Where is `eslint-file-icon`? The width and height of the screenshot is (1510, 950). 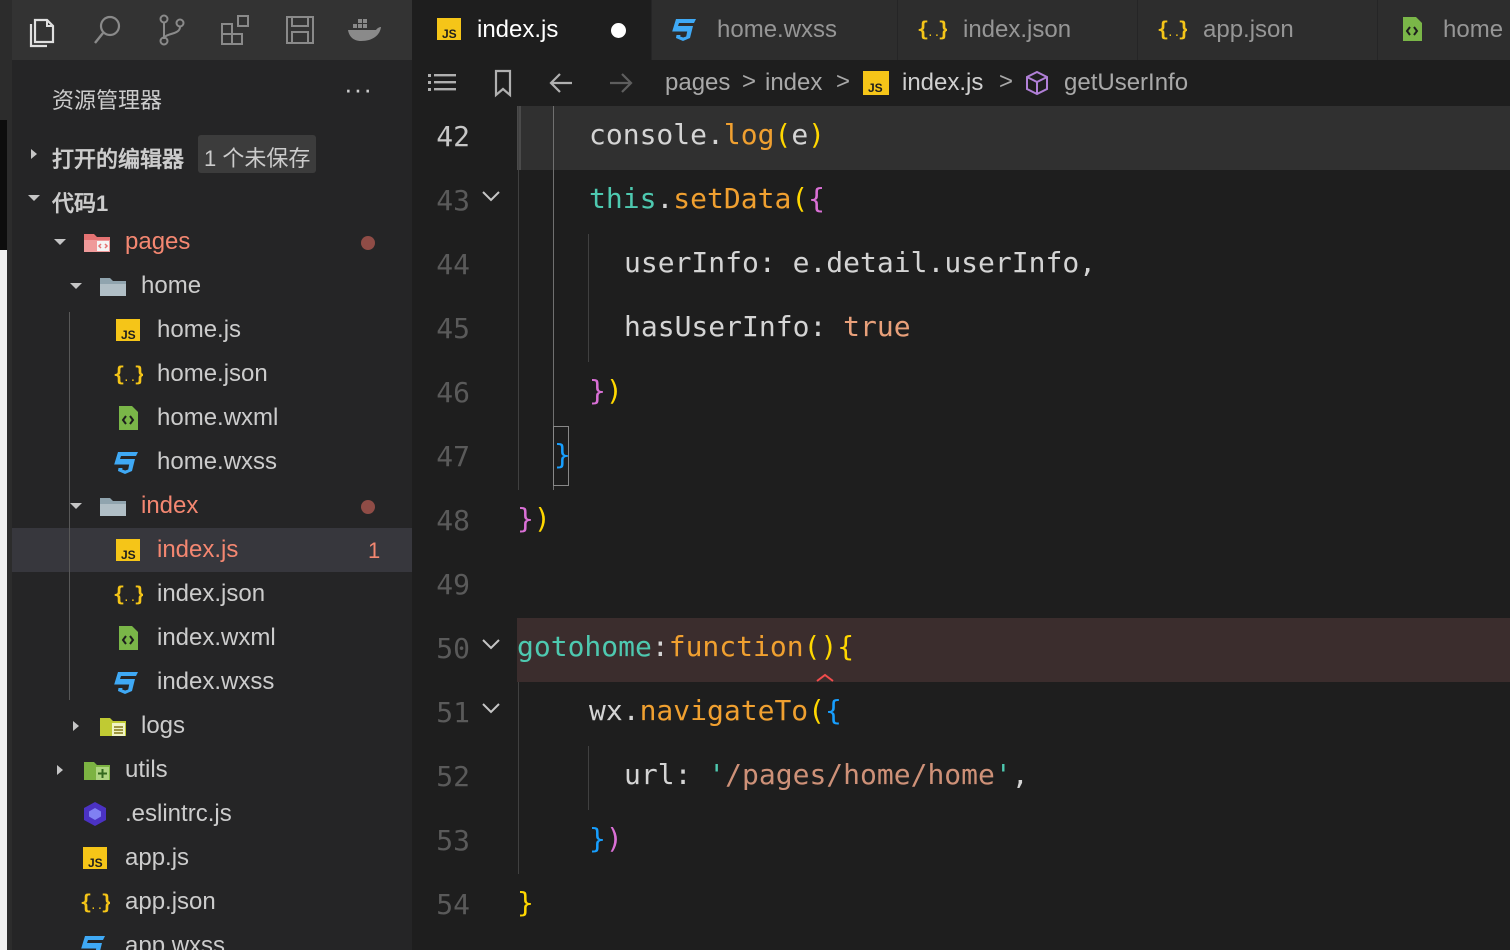 eslint-file-icon is located at coordinates (95, 814).